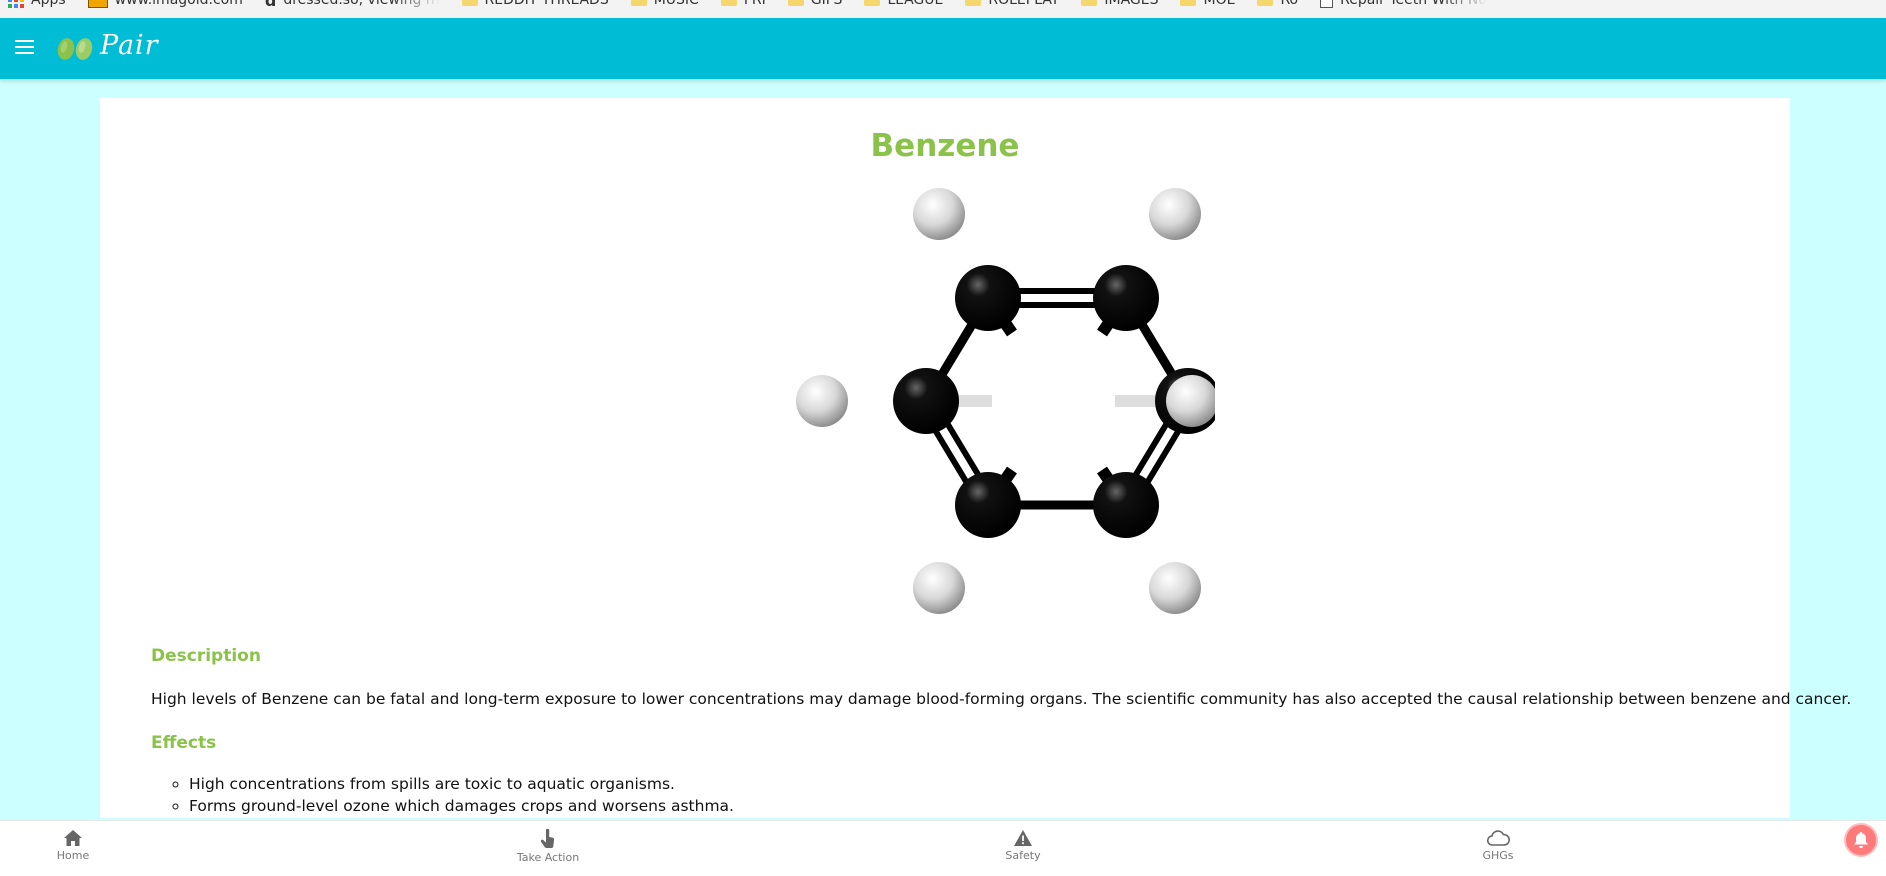  Describe the element at coordinates (48, 4) in the screenshot. I see `bookmark-label: Apps` at that location.